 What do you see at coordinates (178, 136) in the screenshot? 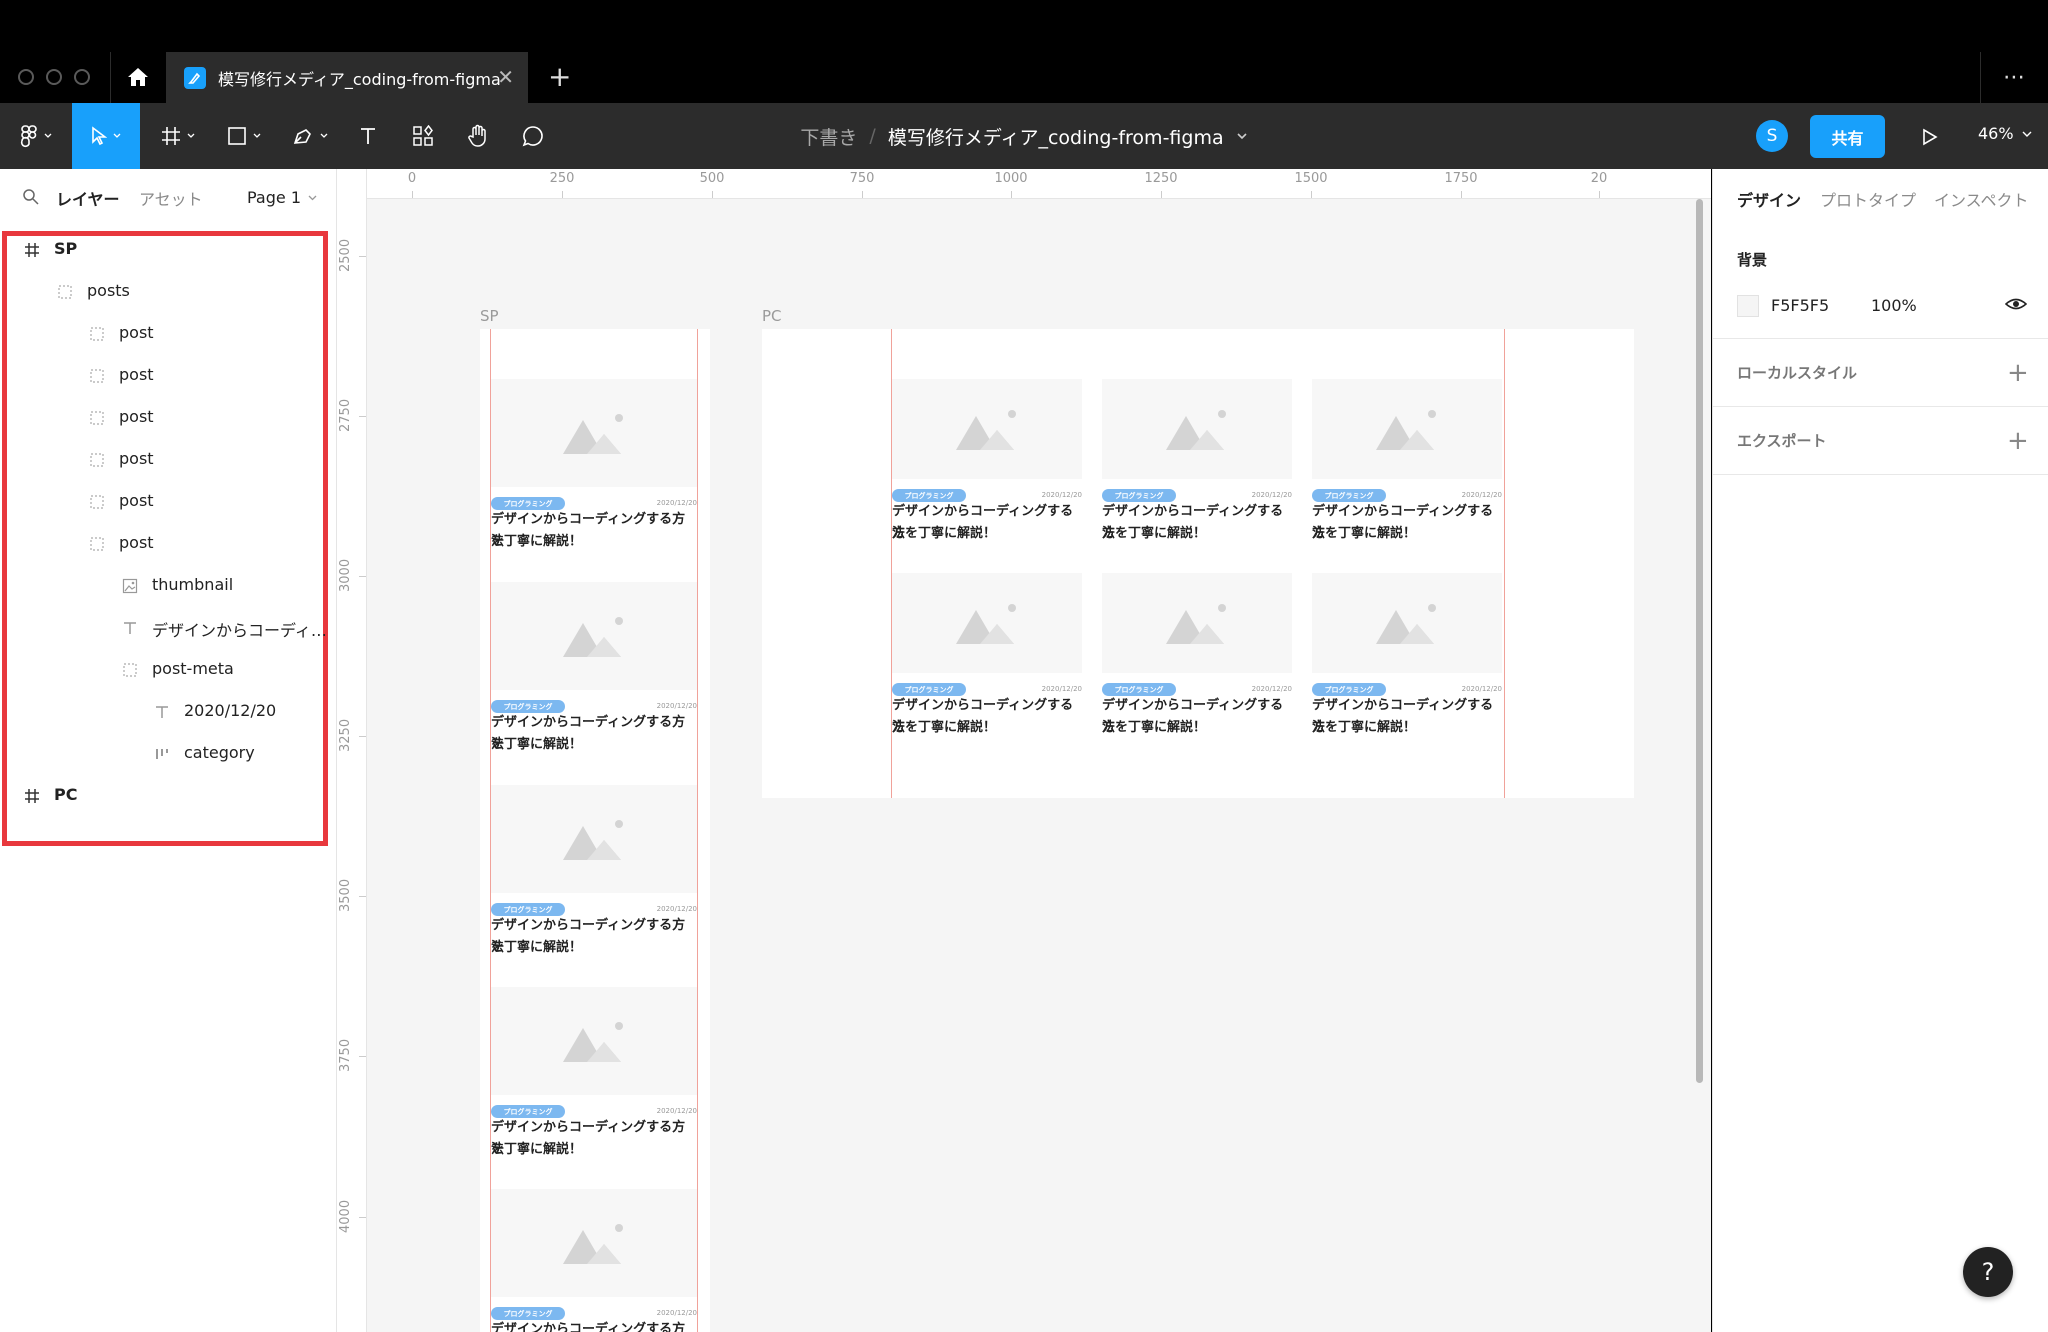
I see `frame-tool-button` at bounding box center [178, 136].